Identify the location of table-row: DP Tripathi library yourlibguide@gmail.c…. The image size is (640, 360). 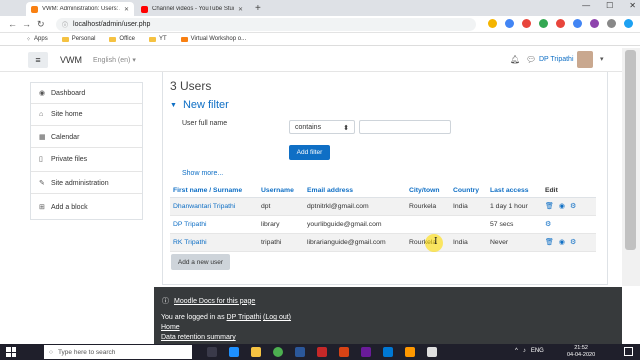
(383, 224).